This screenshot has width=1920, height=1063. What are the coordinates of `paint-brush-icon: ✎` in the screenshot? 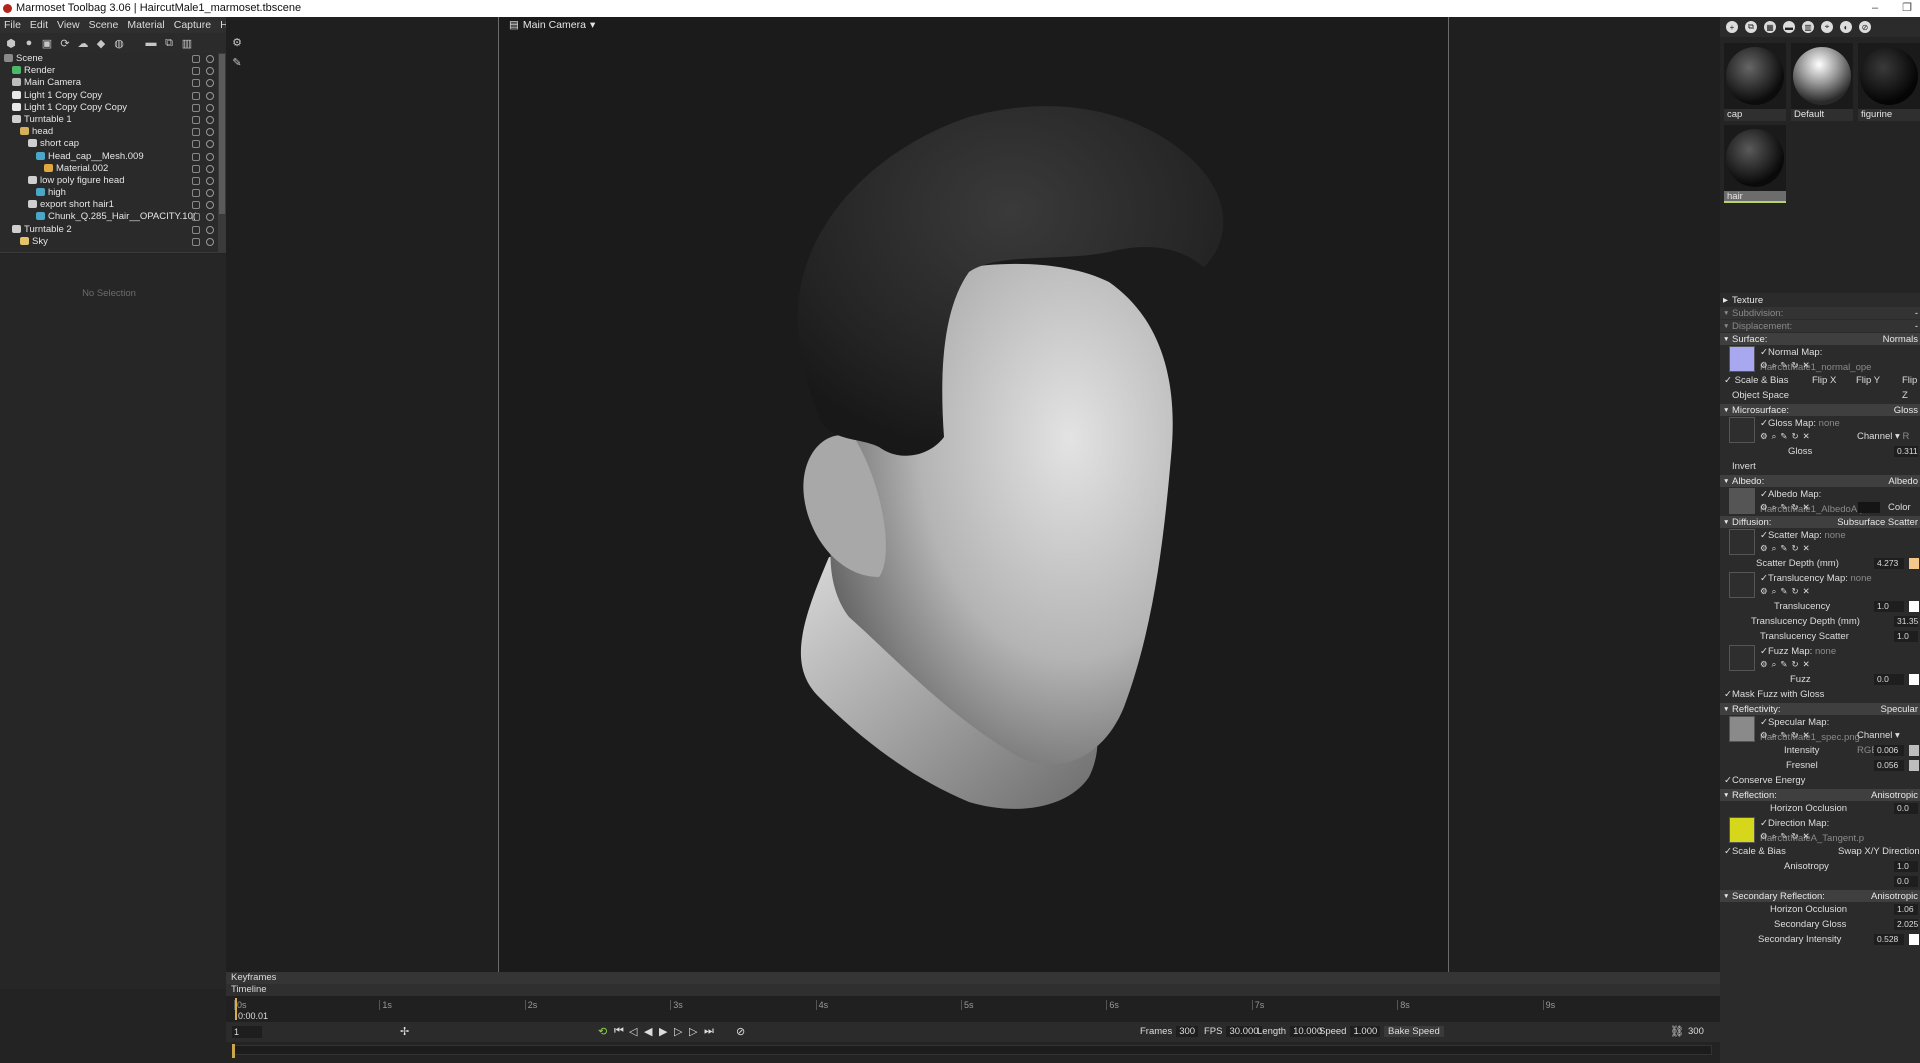 It's located at (237, 62).